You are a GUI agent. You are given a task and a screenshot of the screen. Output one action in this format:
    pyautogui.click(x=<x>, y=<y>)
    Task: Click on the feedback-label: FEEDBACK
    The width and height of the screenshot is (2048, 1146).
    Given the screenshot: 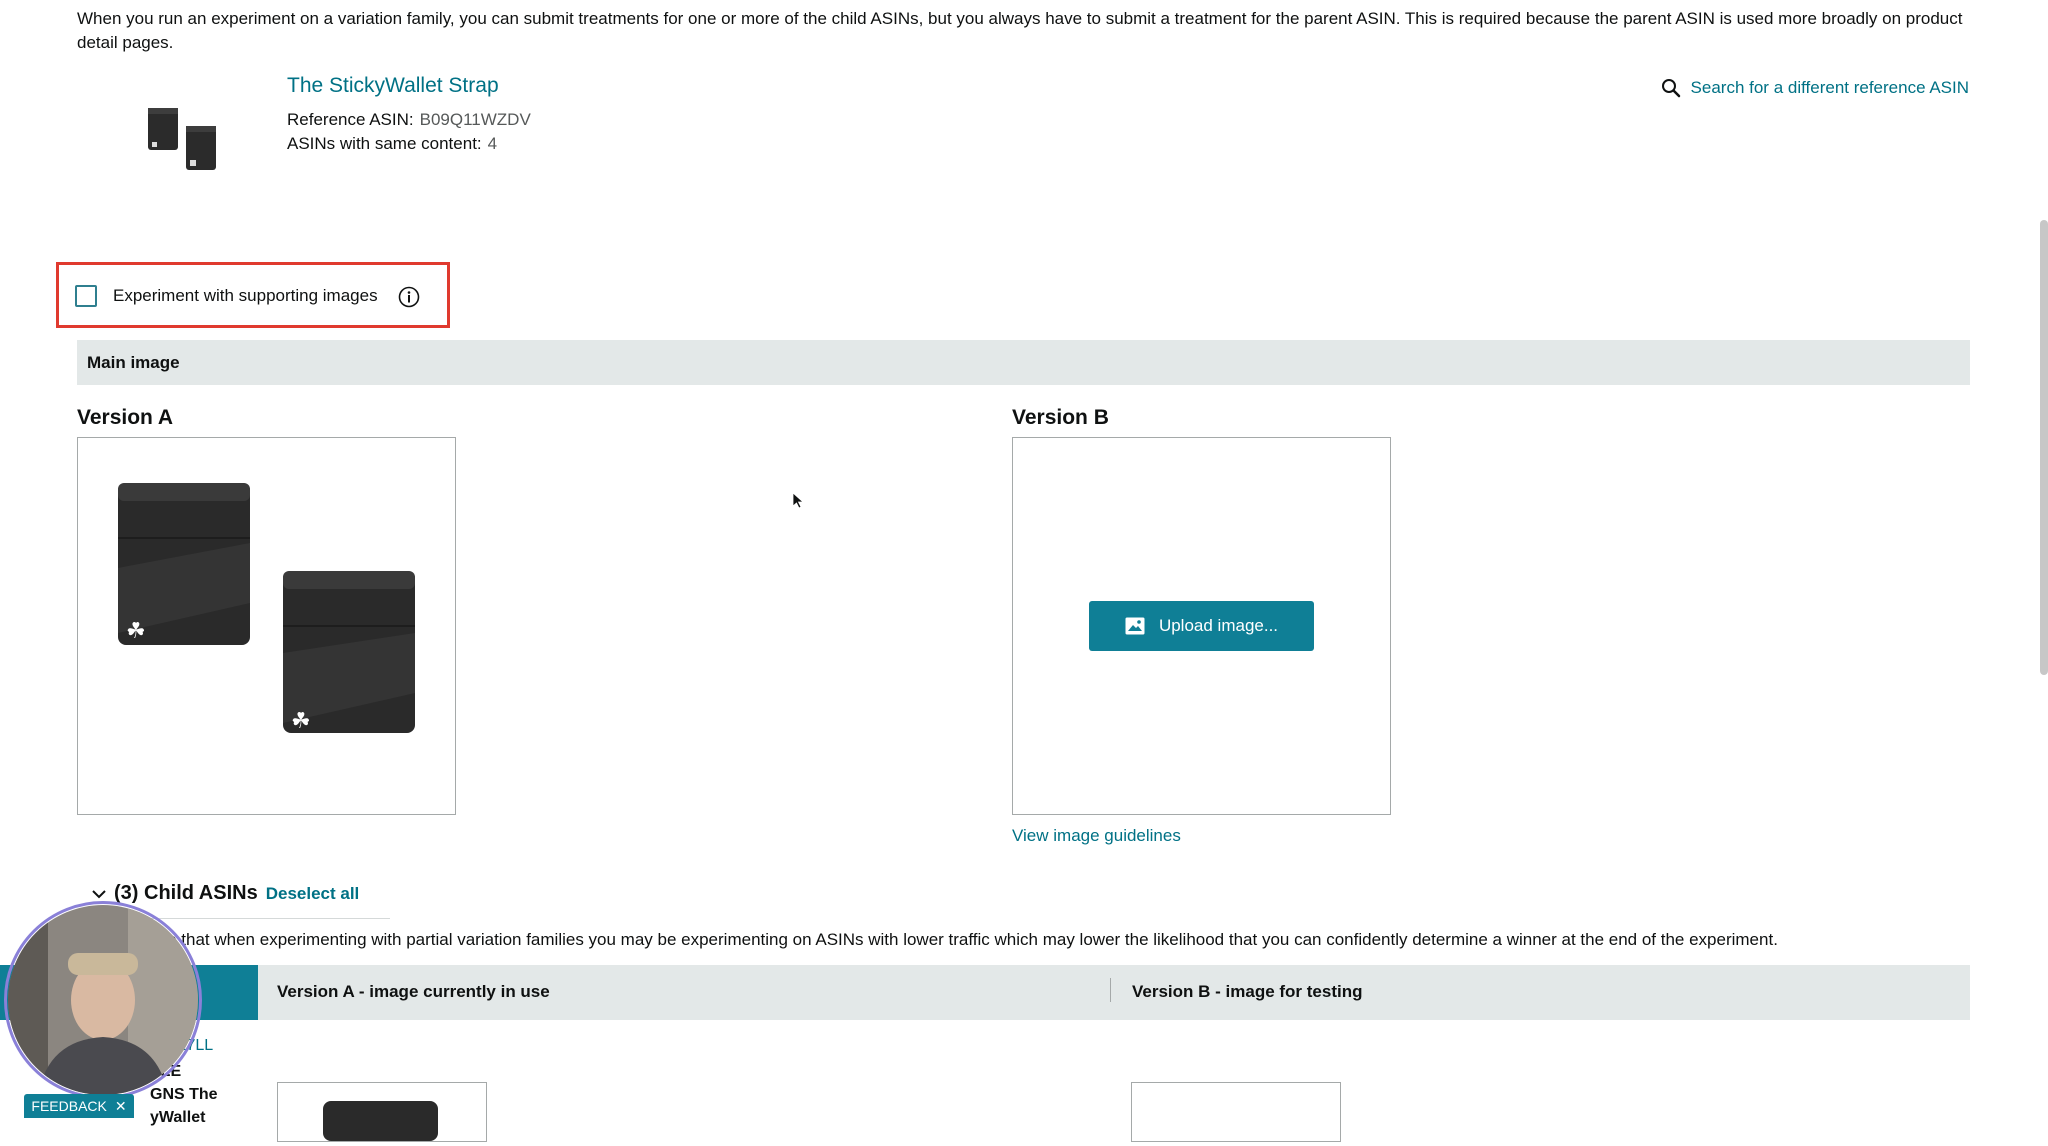 What is the action you would take?
    pyautogui.click(x=69, y=1106)
    